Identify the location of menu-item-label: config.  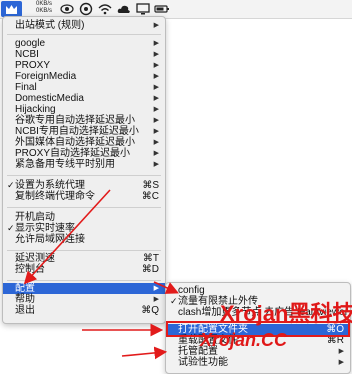
(191, 290).